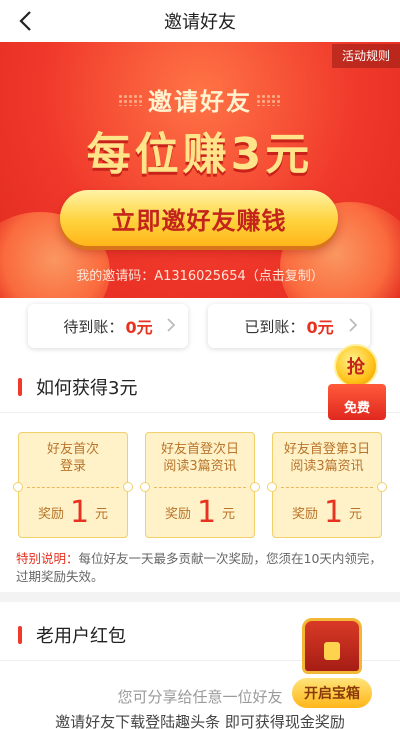  What do you see at coordinates (274, 326) in the screenshot?
I see `received-label: 已到账：` at bounding box center [274, 326].